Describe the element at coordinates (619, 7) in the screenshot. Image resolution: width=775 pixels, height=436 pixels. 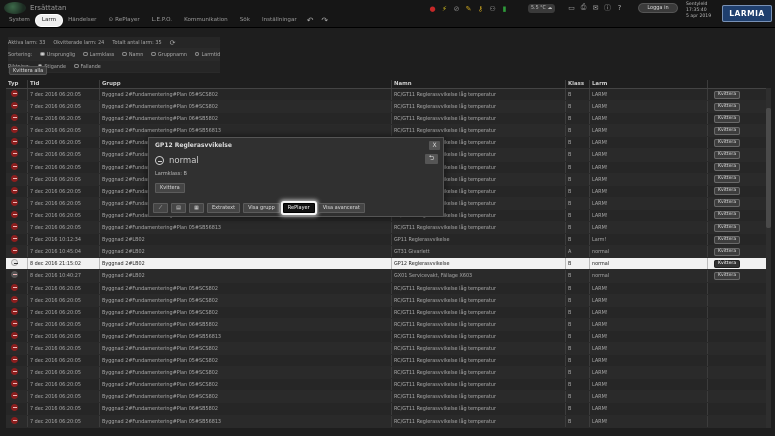
I see `help-icon: ?` at that location.